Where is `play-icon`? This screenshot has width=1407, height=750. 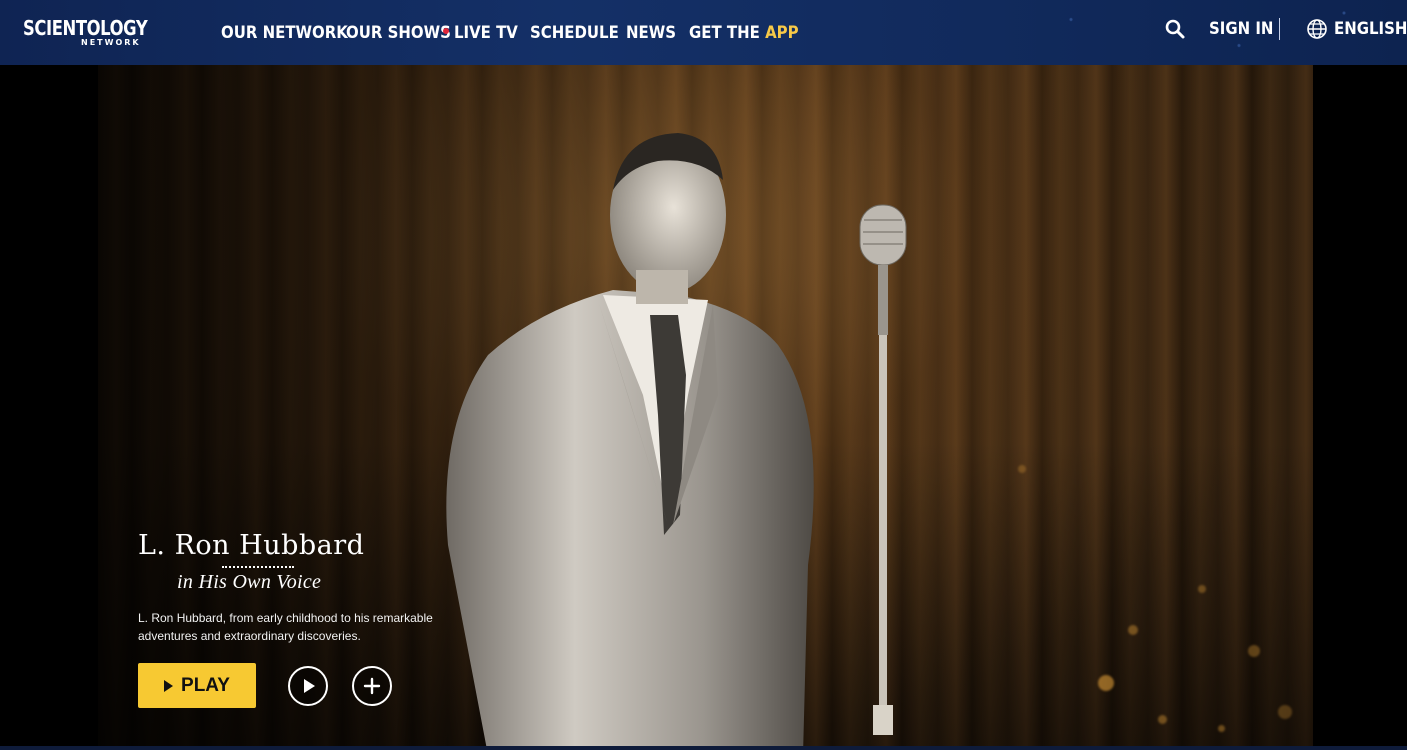
play-icon is located at coordinates (169, 685).